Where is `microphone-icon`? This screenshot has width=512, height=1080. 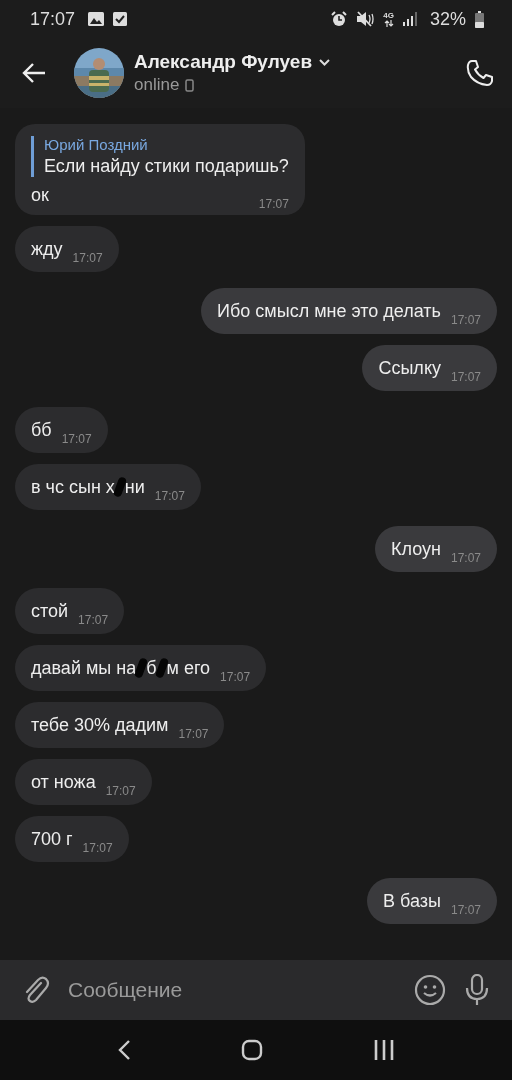 microphone-icon is located at coordinates (477, 990).